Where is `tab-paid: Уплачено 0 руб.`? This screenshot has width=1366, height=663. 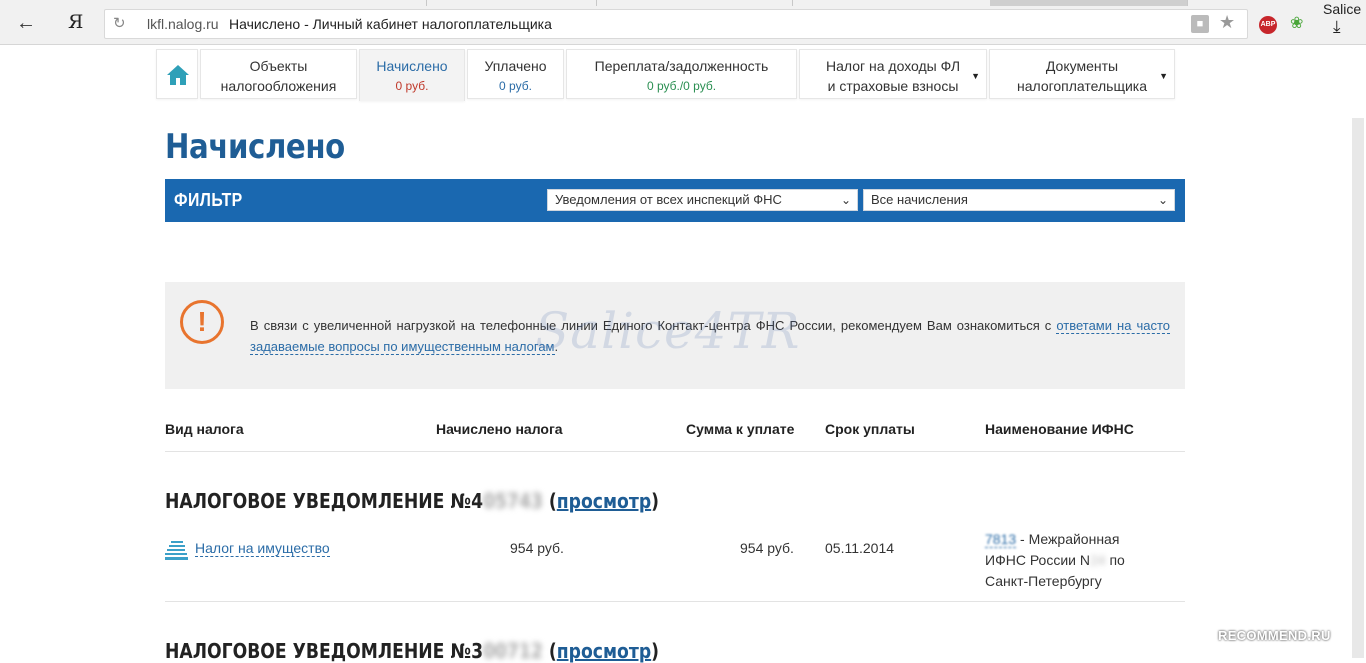 tab-paid: Уплачено 0 руб. is located at coordinates (515, 74).